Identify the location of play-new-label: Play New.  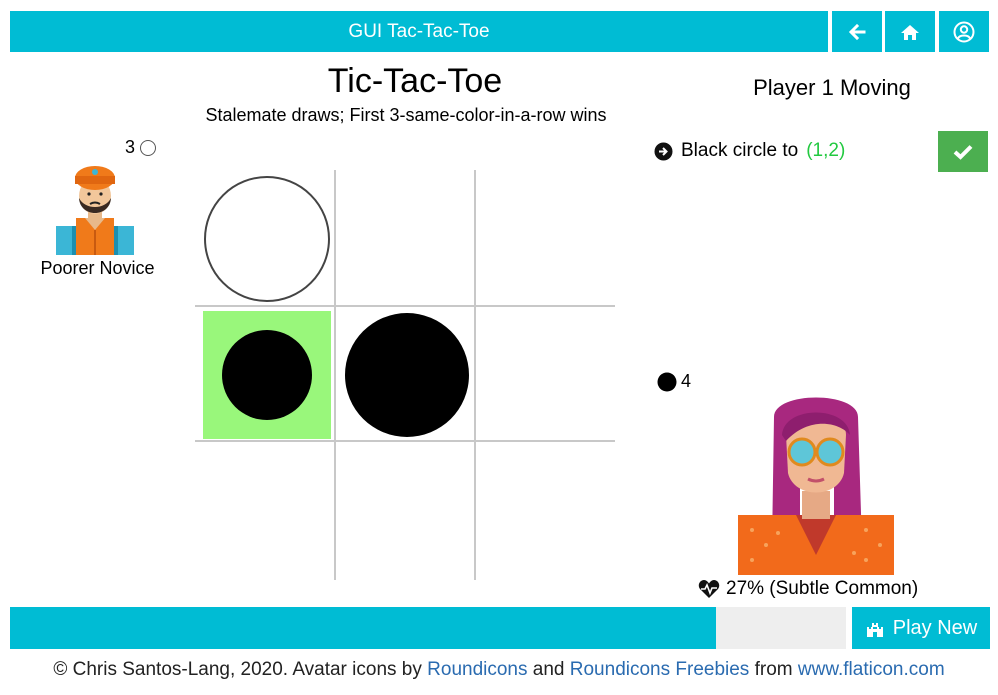
(935, 627).